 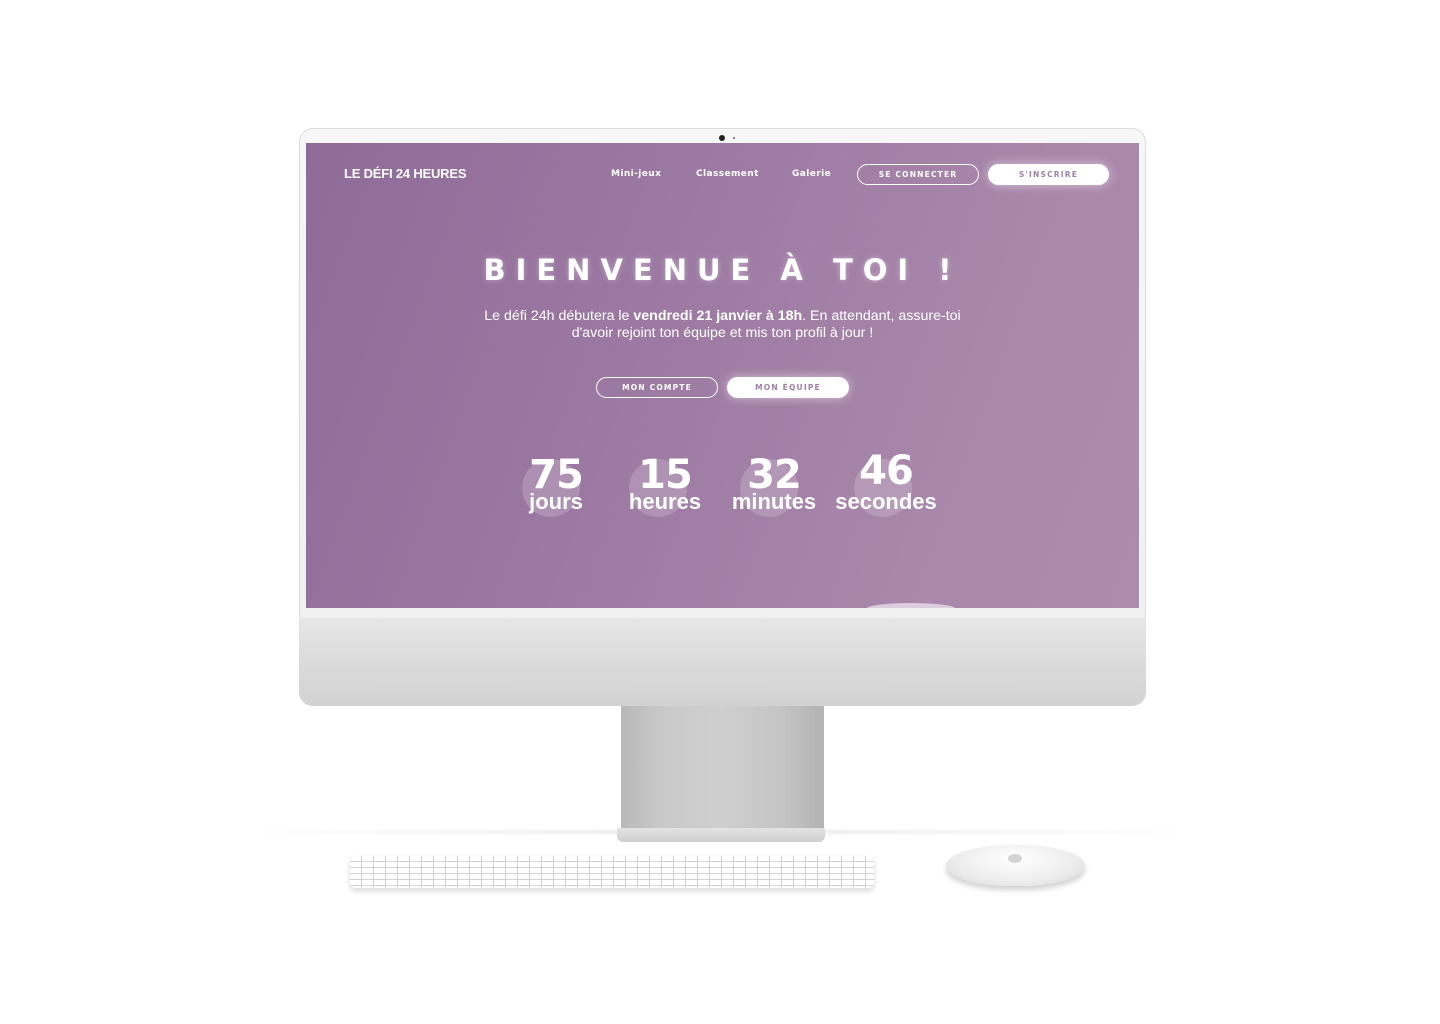 I want to click on countdown-seconds: 46 secondes, so click(x=886, y=483).